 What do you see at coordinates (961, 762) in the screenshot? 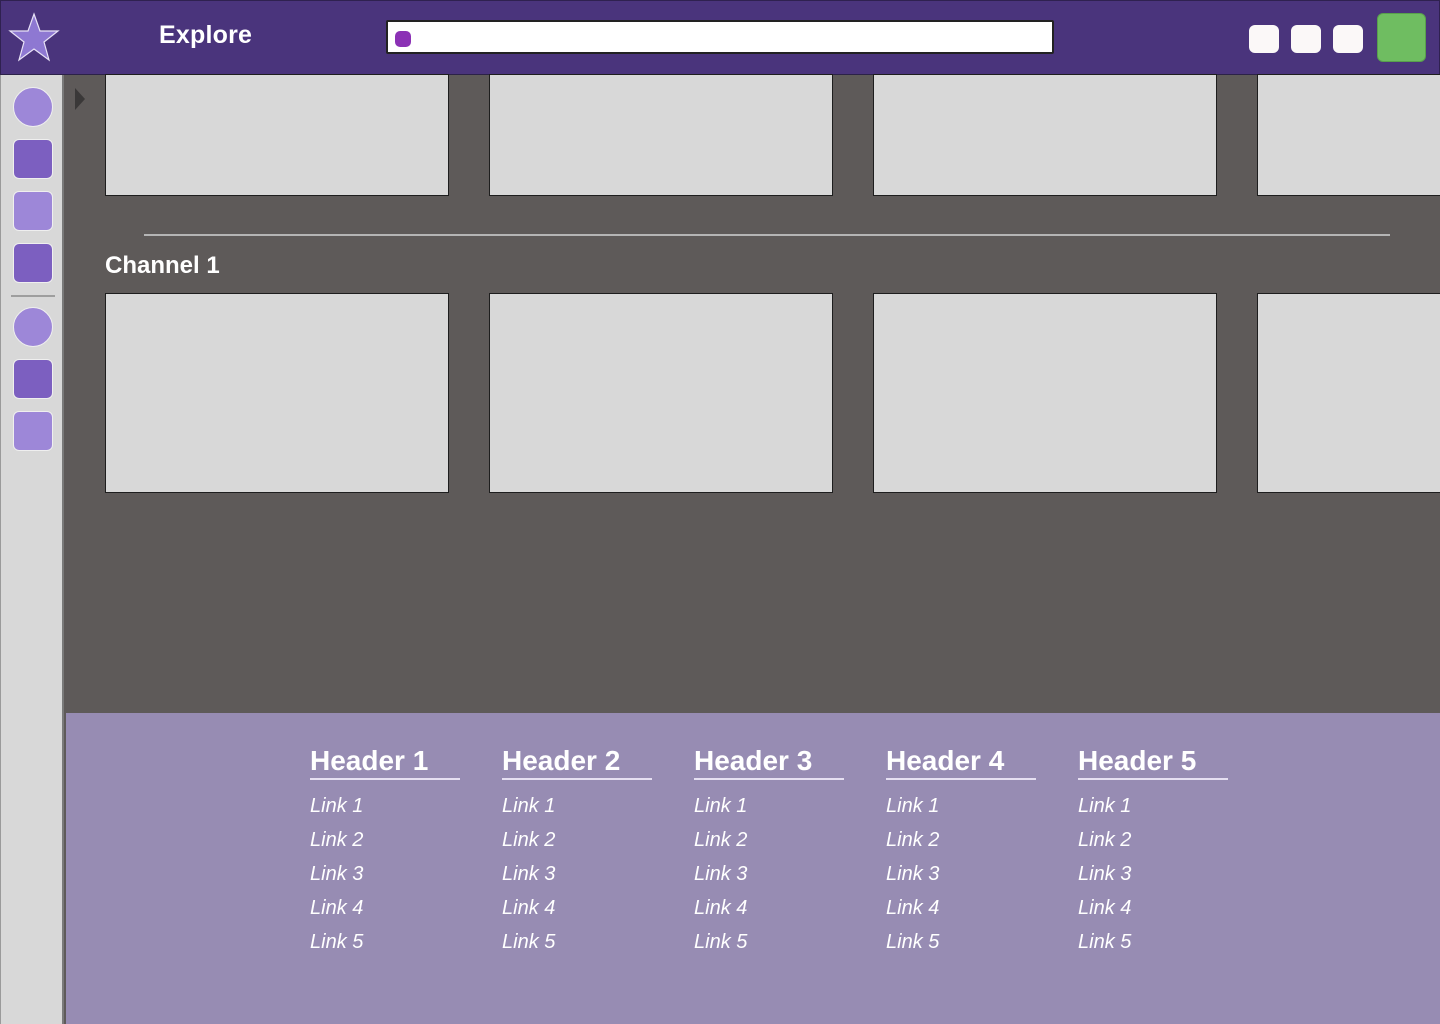
I see `footer-header: Header 4` at bounding box center [961, 762].